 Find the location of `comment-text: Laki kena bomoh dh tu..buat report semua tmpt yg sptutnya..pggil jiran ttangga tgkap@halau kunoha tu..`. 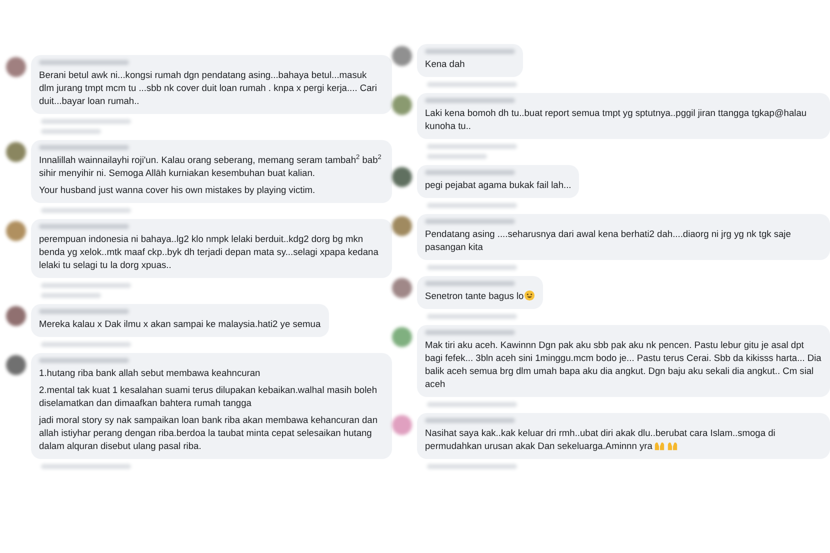

comment-text: Laki kena bomoh dh tu..buat report semua tmpt yg sptutnya..pggil jiran ttangga tgkap@halau kunoha tu.. is located at coordinates (616, 120).